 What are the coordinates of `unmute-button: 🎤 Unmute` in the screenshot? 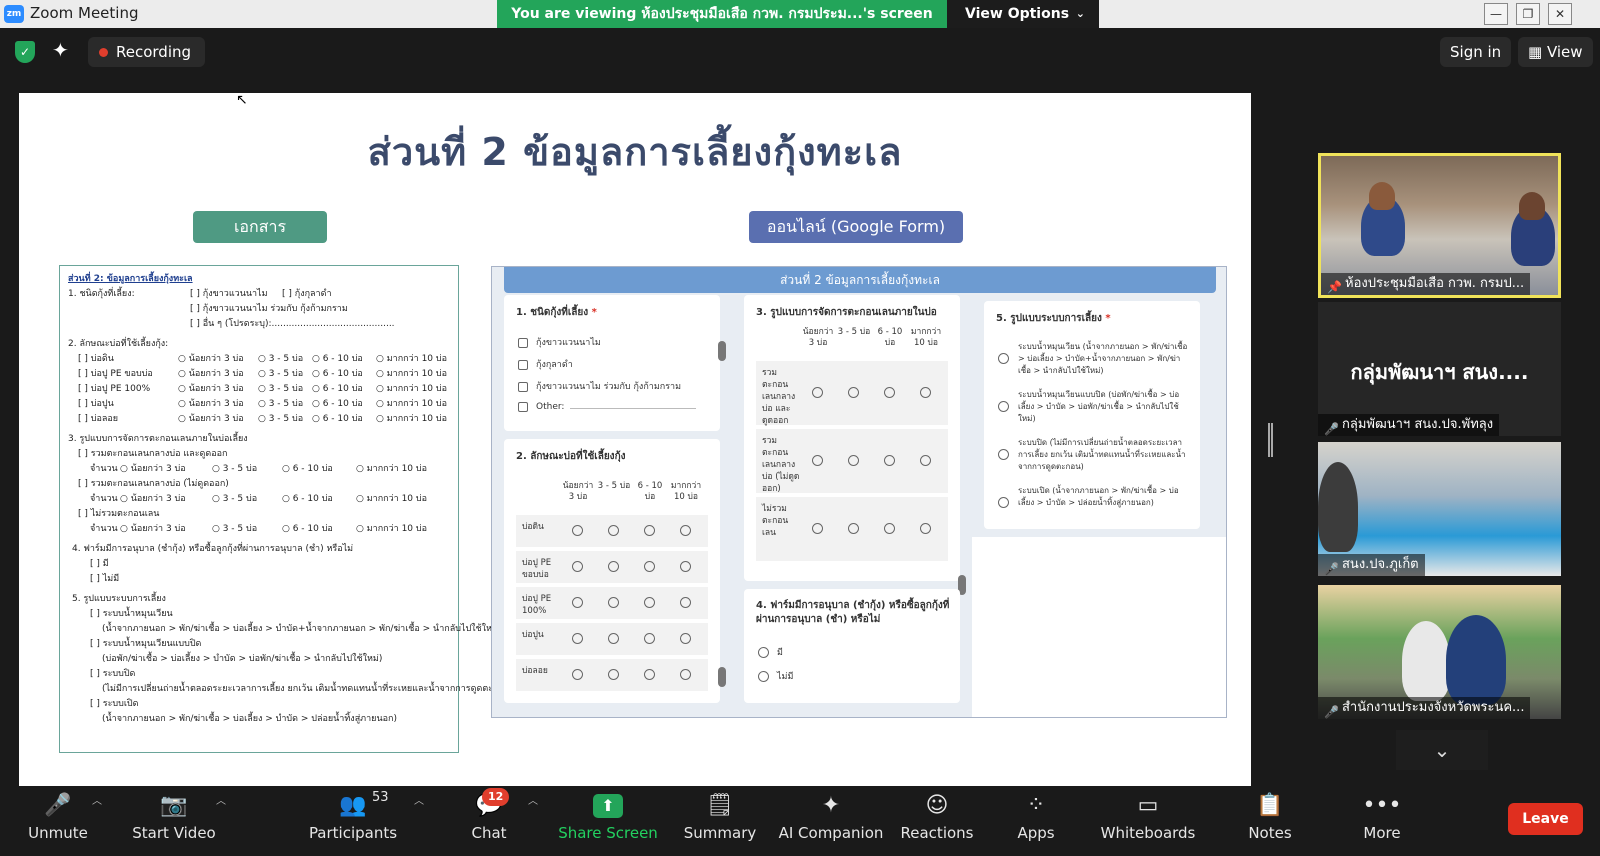 It's located at (58, 821).